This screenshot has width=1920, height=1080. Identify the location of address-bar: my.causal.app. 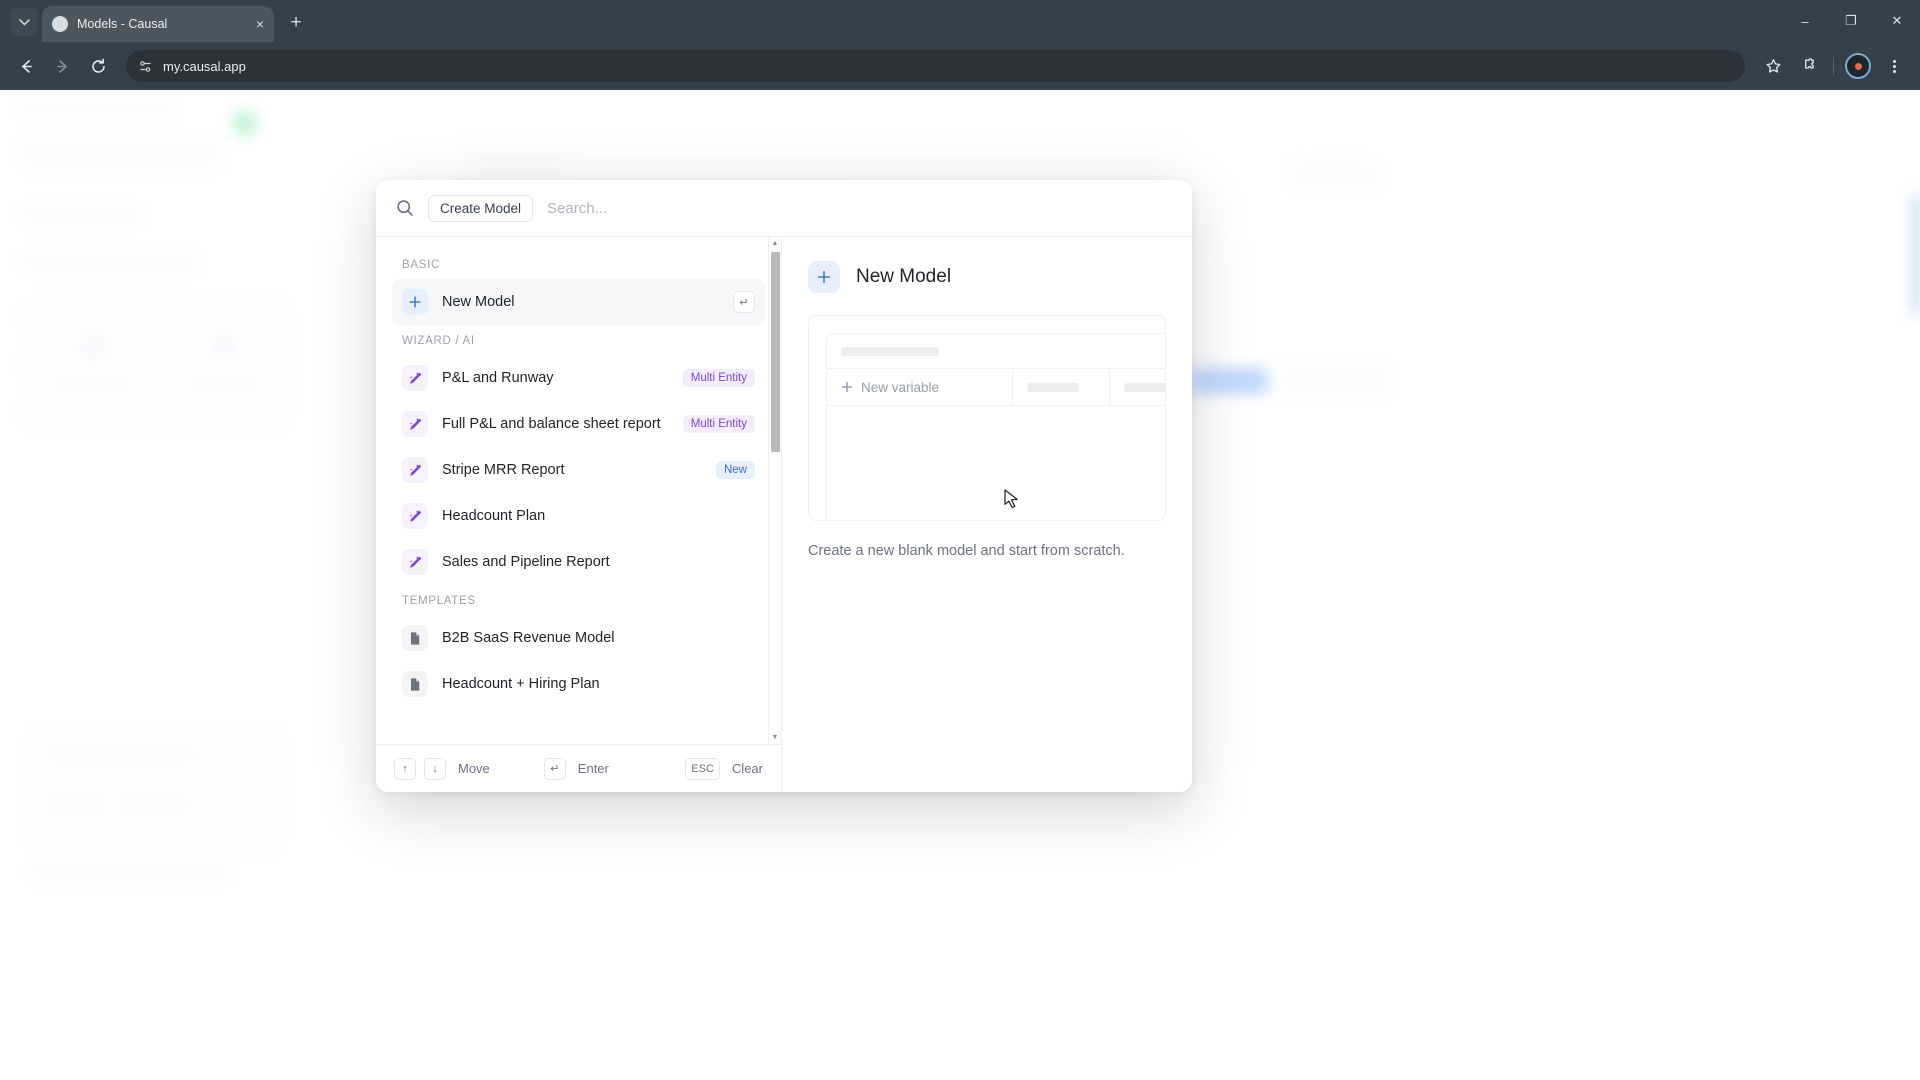
(935, 66).